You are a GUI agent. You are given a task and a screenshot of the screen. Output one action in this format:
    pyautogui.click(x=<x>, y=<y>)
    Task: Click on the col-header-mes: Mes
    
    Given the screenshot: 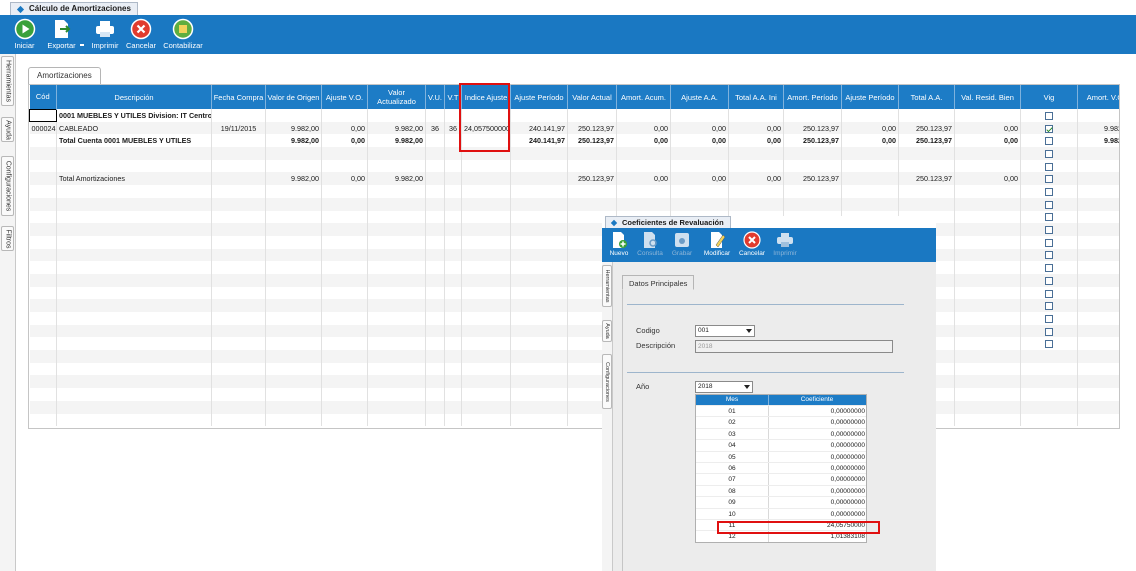 What is the action you would take?
    pyautogui.click(x=732, y=400)
    